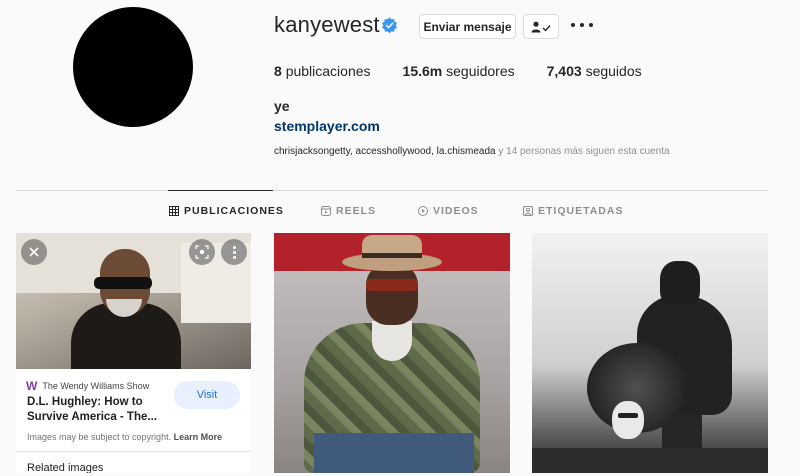 The height and width of the screenshot is (476, 800). Describe the element at coordinates (96, 386) in the screenshot. I see `source-name: The Wendy Williams Show` at that location.